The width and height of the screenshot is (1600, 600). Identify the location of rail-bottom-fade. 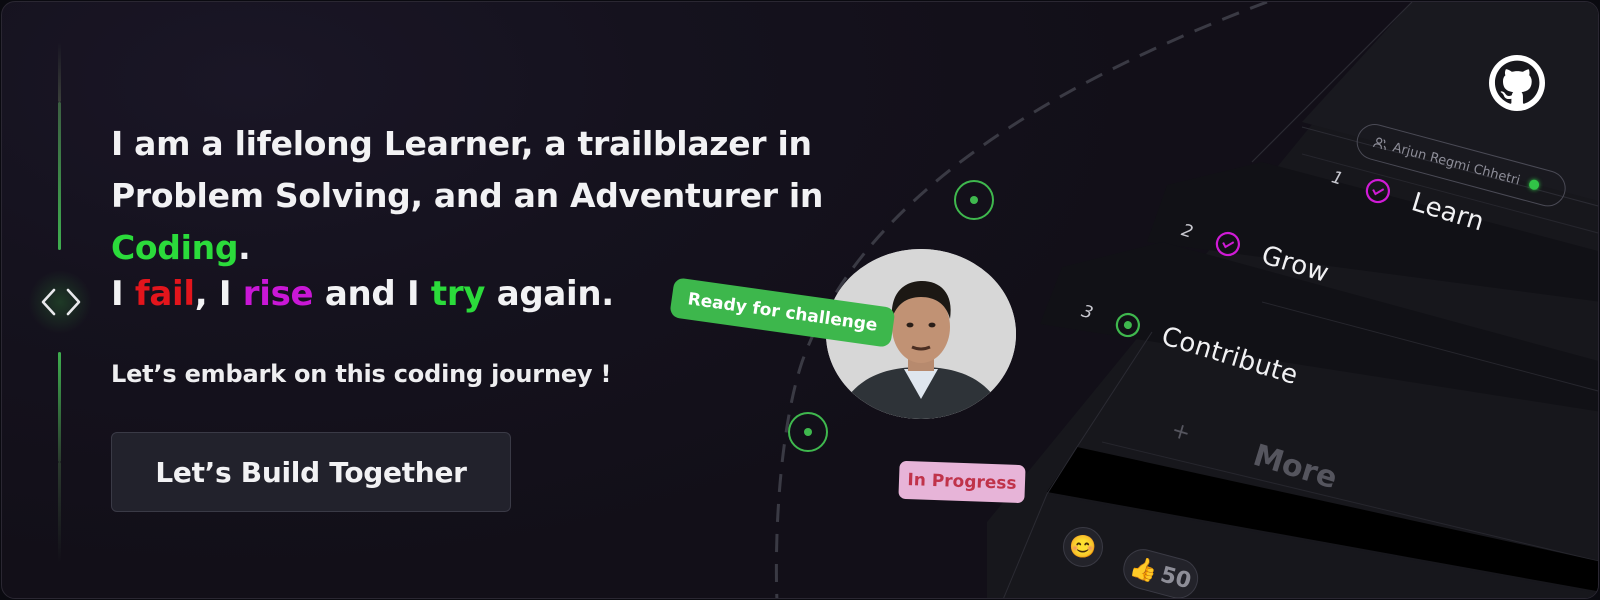
(59, 512).